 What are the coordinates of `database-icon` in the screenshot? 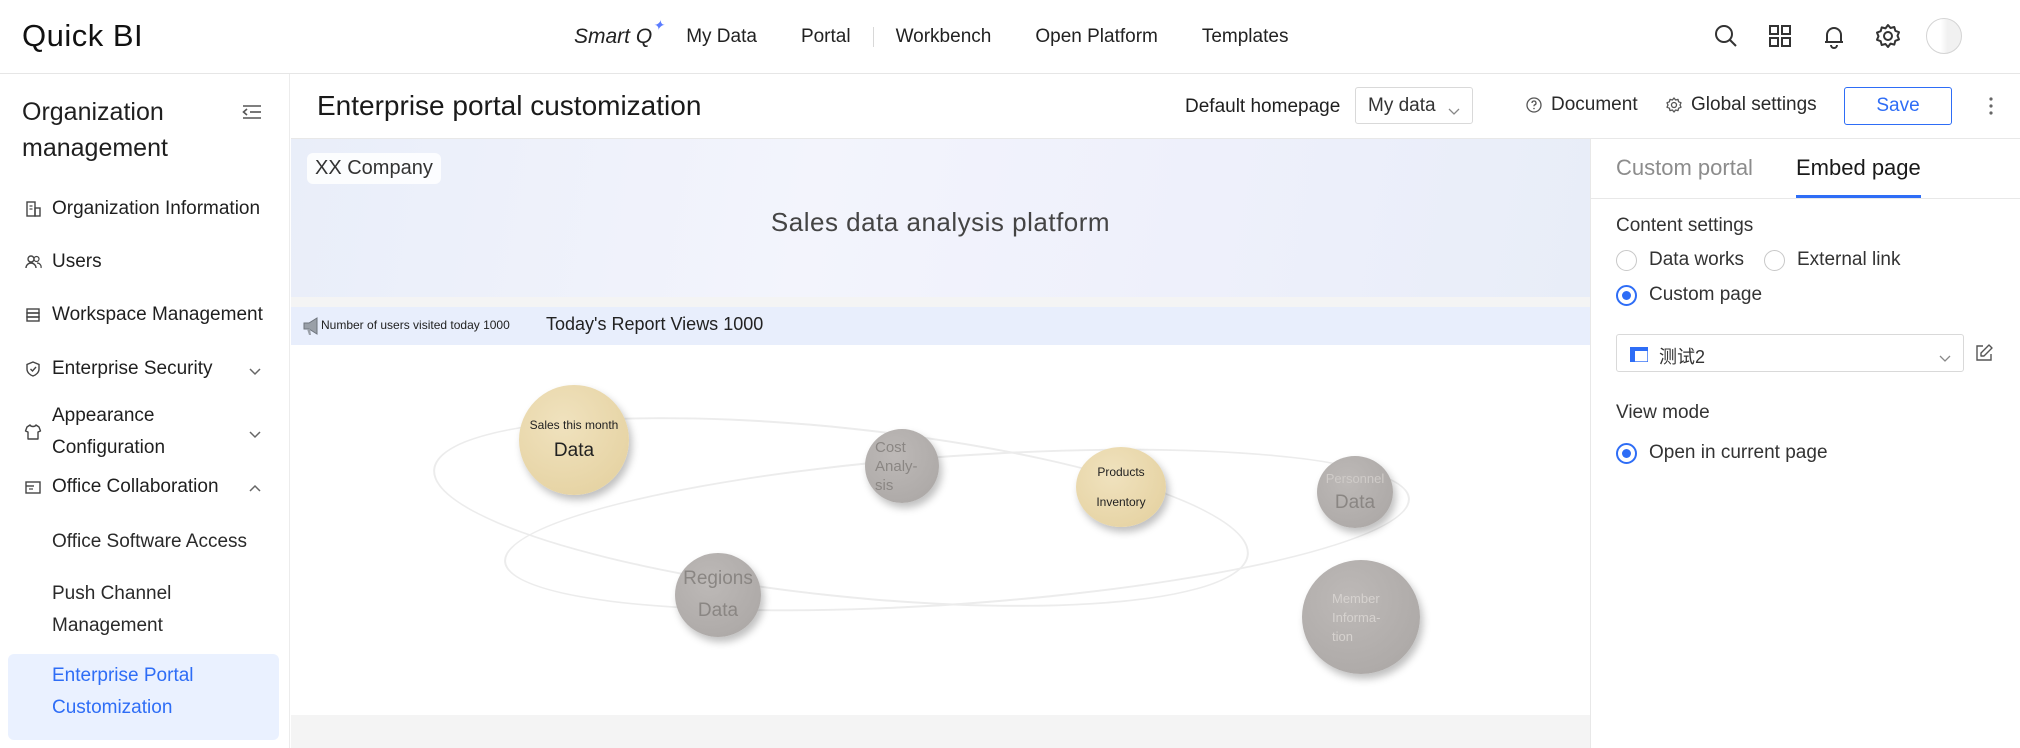 It's located at (33, 315).